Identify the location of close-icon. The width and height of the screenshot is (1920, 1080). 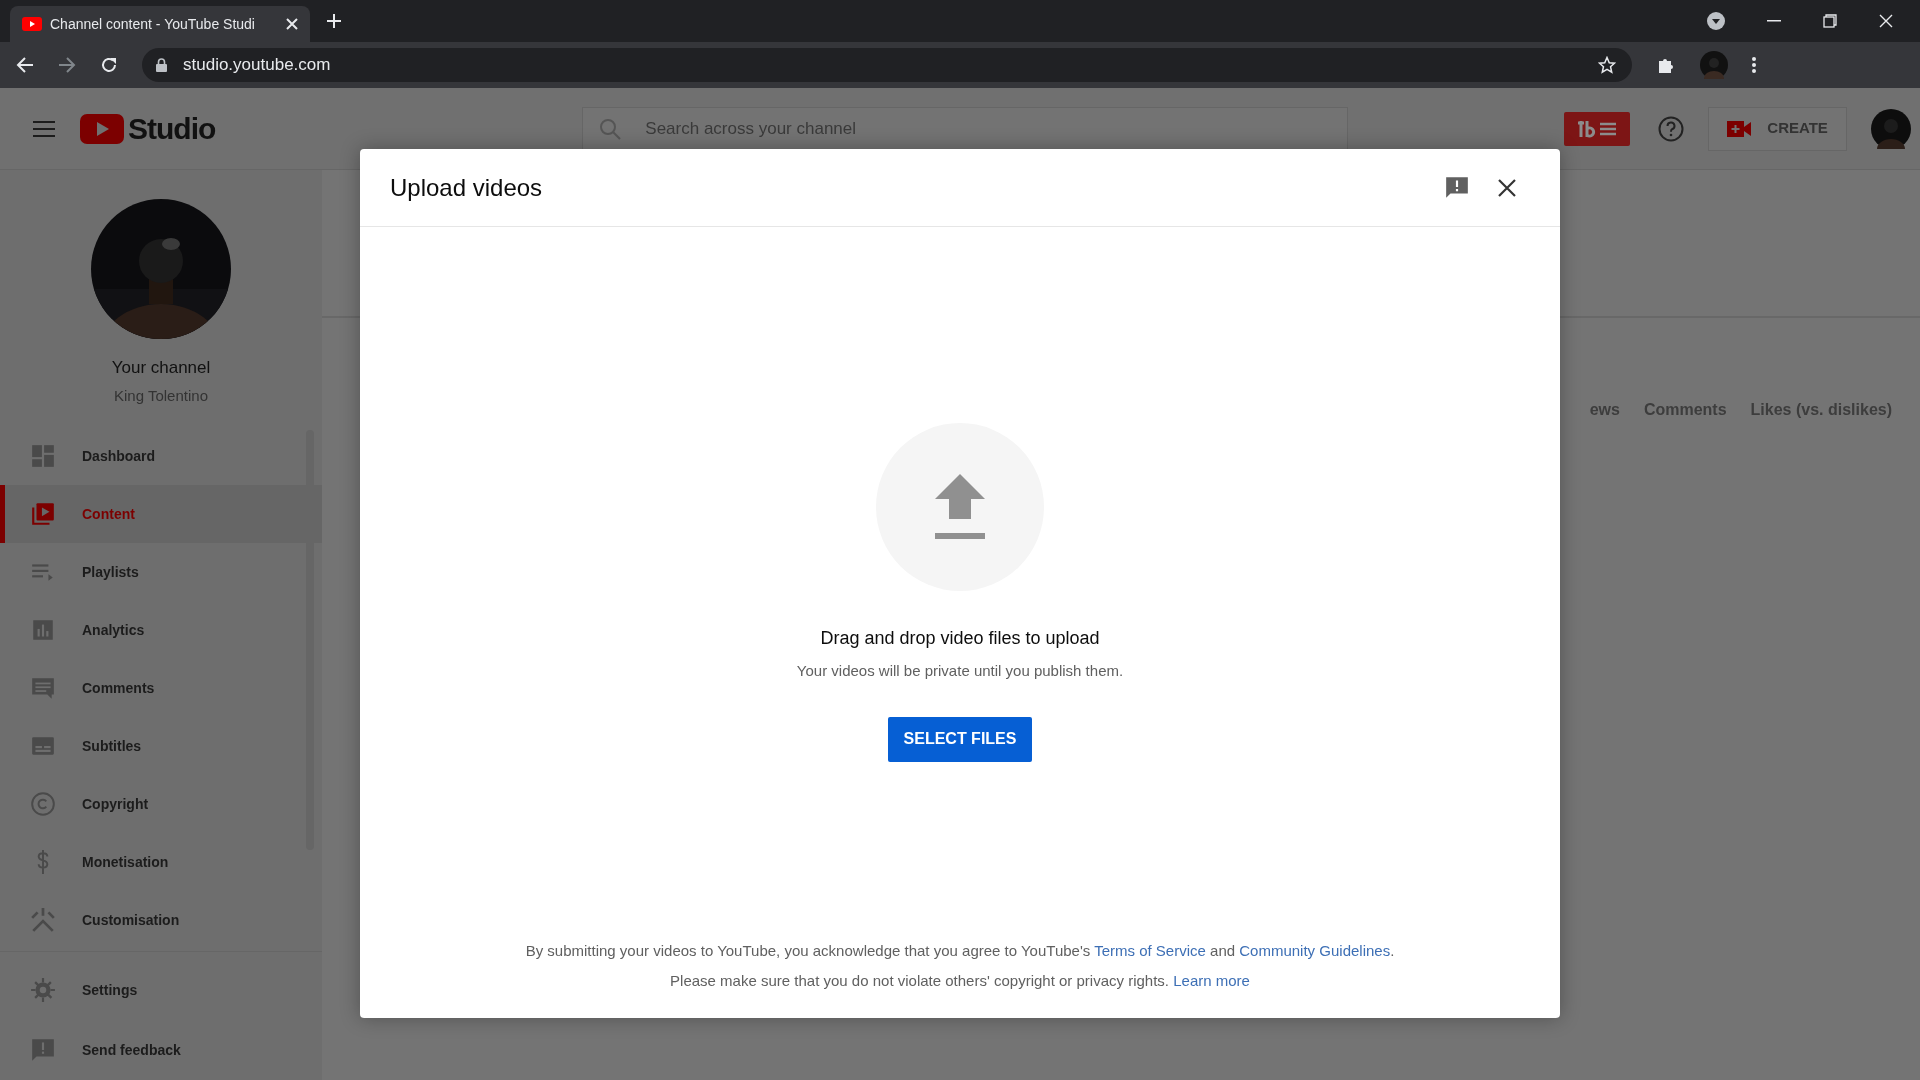
(1507, 187).